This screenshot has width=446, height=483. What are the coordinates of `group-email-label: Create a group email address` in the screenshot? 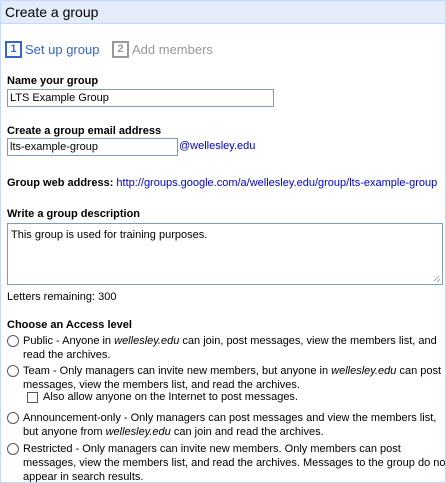 It's located at (84, 131).